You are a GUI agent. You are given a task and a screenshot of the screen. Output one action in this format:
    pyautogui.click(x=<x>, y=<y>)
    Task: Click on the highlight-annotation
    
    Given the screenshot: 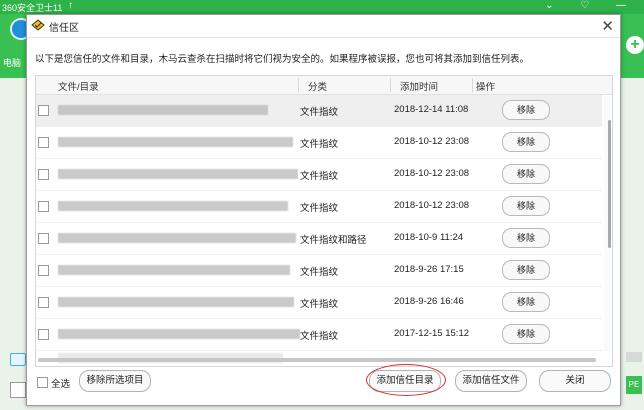 What is the action you would take?
    pyautogui.click(x=406, y=380)
    